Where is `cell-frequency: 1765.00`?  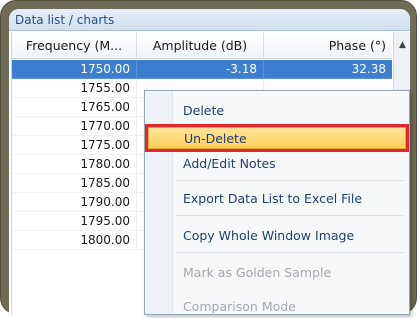 cell-frequency: 1765.00 is located at coordinates (74, 107).